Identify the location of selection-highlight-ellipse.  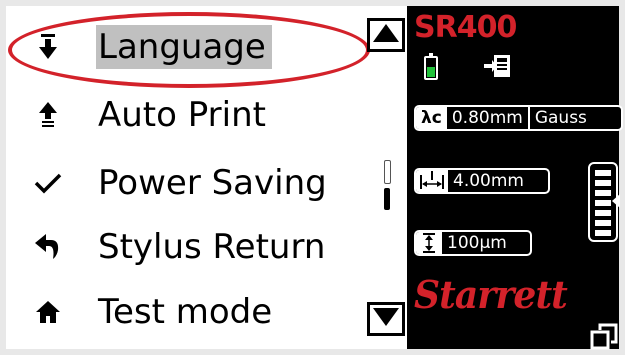
(189, 50).